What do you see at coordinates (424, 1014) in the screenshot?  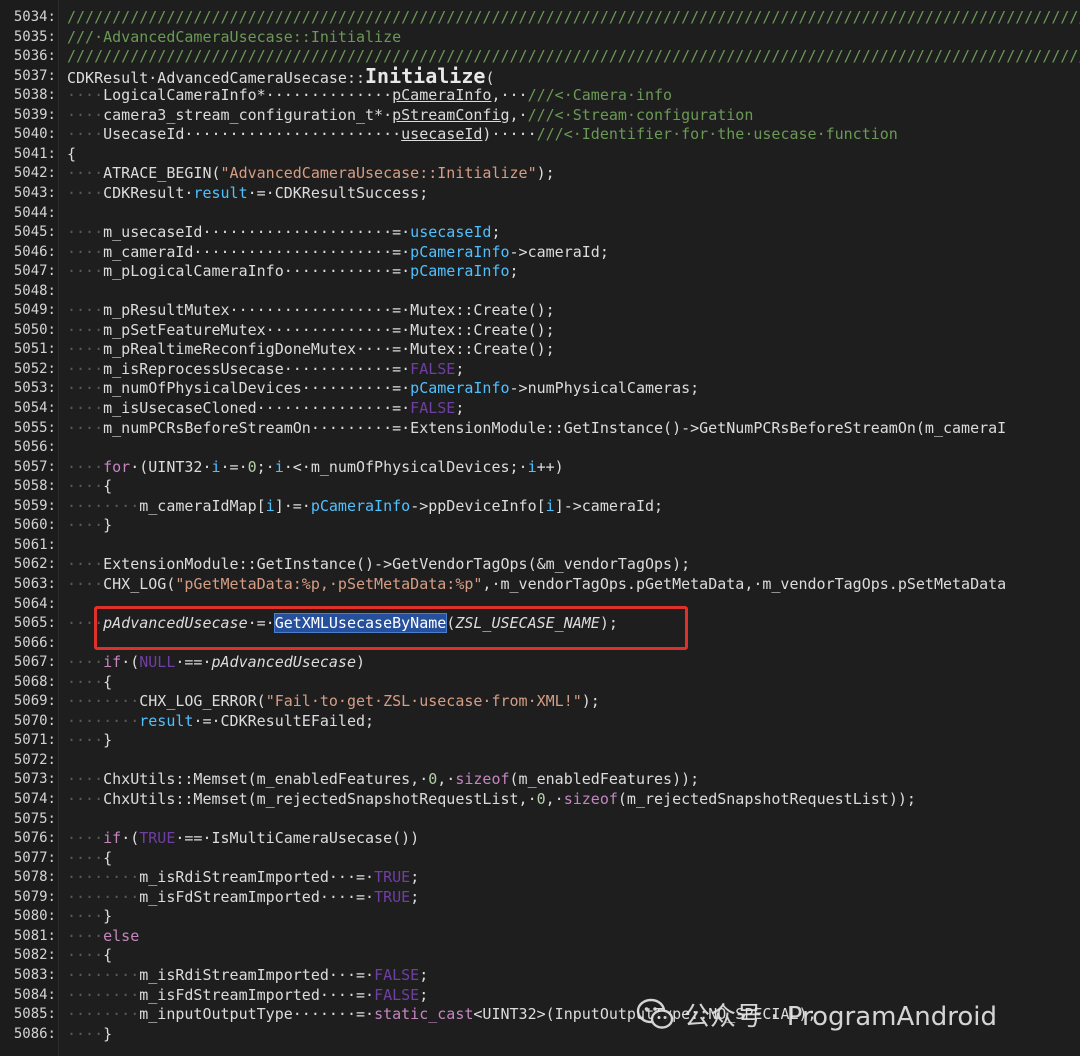 I see `code-token: static_cast` at bounding box center [424, 1014].